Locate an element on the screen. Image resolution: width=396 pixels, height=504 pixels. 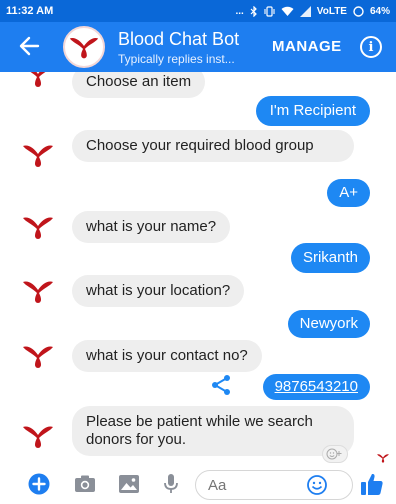
info-icon: i is located at coordinates (371, 47).